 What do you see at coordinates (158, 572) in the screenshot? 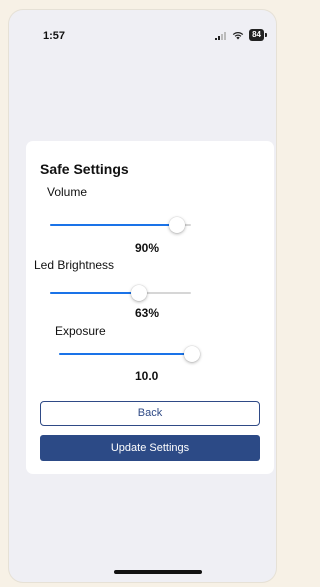
I see `home-indicator` at bounding box center [158, 572].